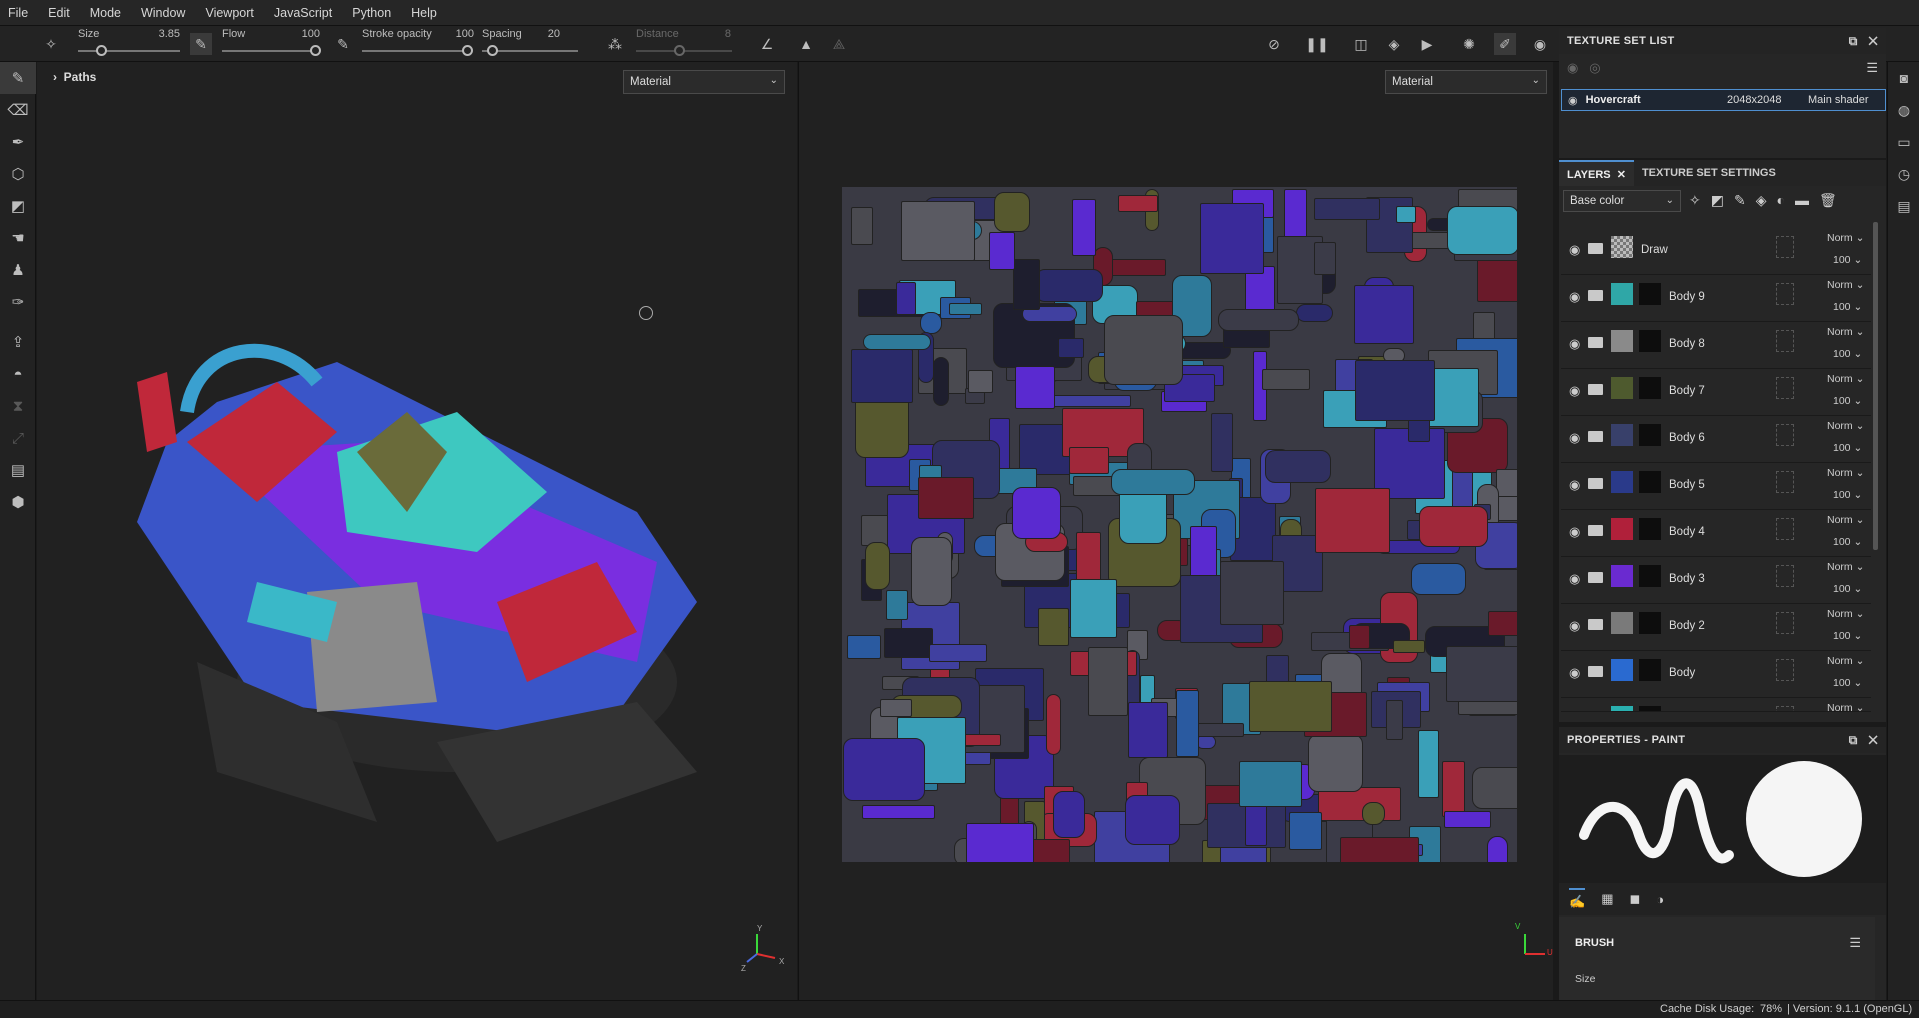 This screenshot has width=1919, height=1018. Describe the element at coordinates (1903, 110) in the screenshot. I see `shader-settings-icon: ◍` at that location.